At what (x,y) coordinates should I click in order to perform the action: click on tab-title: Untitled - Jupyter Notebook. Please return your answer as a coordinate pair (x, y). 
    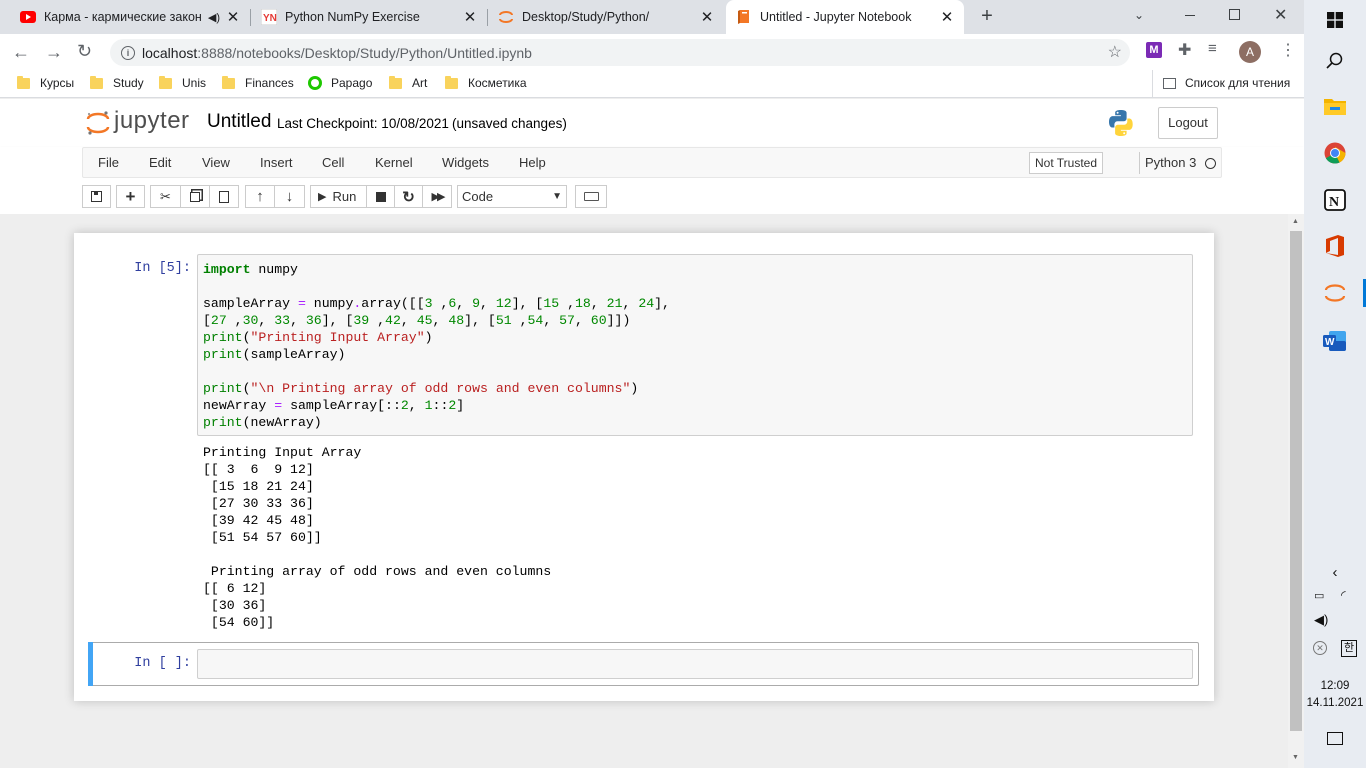
    Looking at the image, I should click on (836, 17).